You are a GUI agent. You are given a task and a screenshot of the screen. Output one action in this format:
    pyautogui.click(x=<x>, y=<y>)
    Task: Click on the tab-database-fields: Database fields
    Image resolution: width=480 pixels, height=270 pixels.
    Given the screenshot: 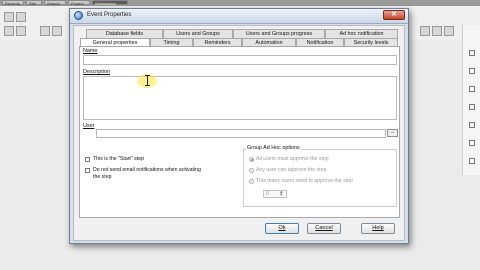 What is the action you would take?
    pyautogui.click(x=124, y=33)
    